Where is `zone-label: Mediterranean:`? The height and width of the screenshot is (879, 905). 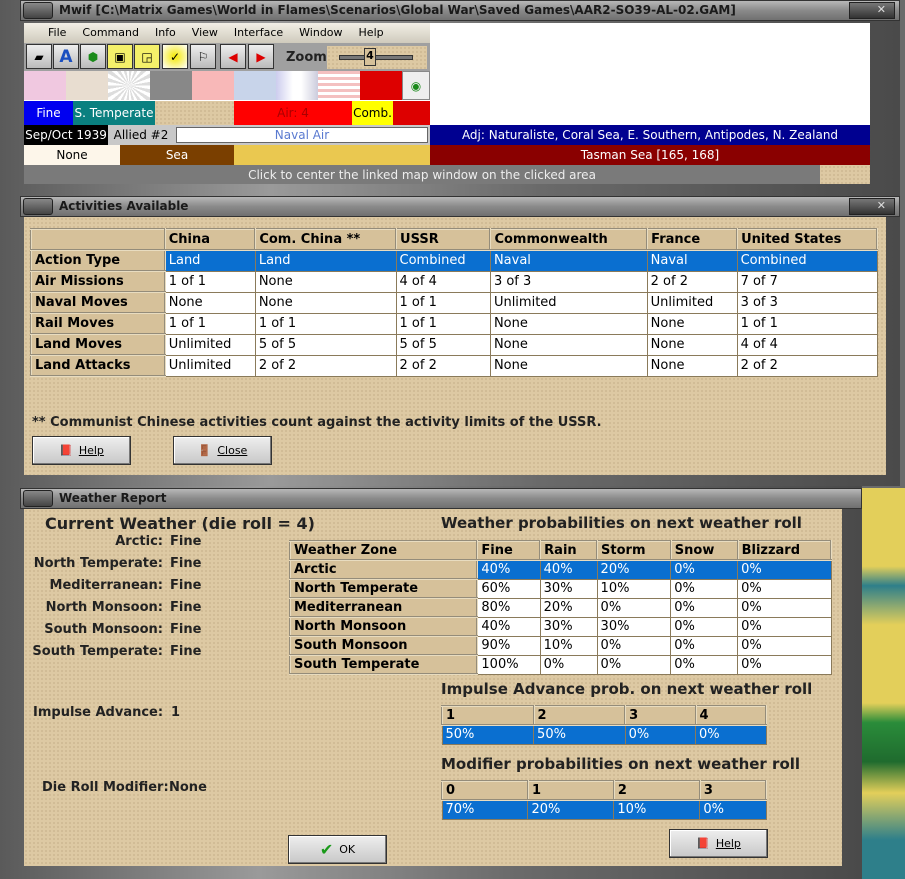 zone-label: Mediterranean: is located at coordinates (106, 585).